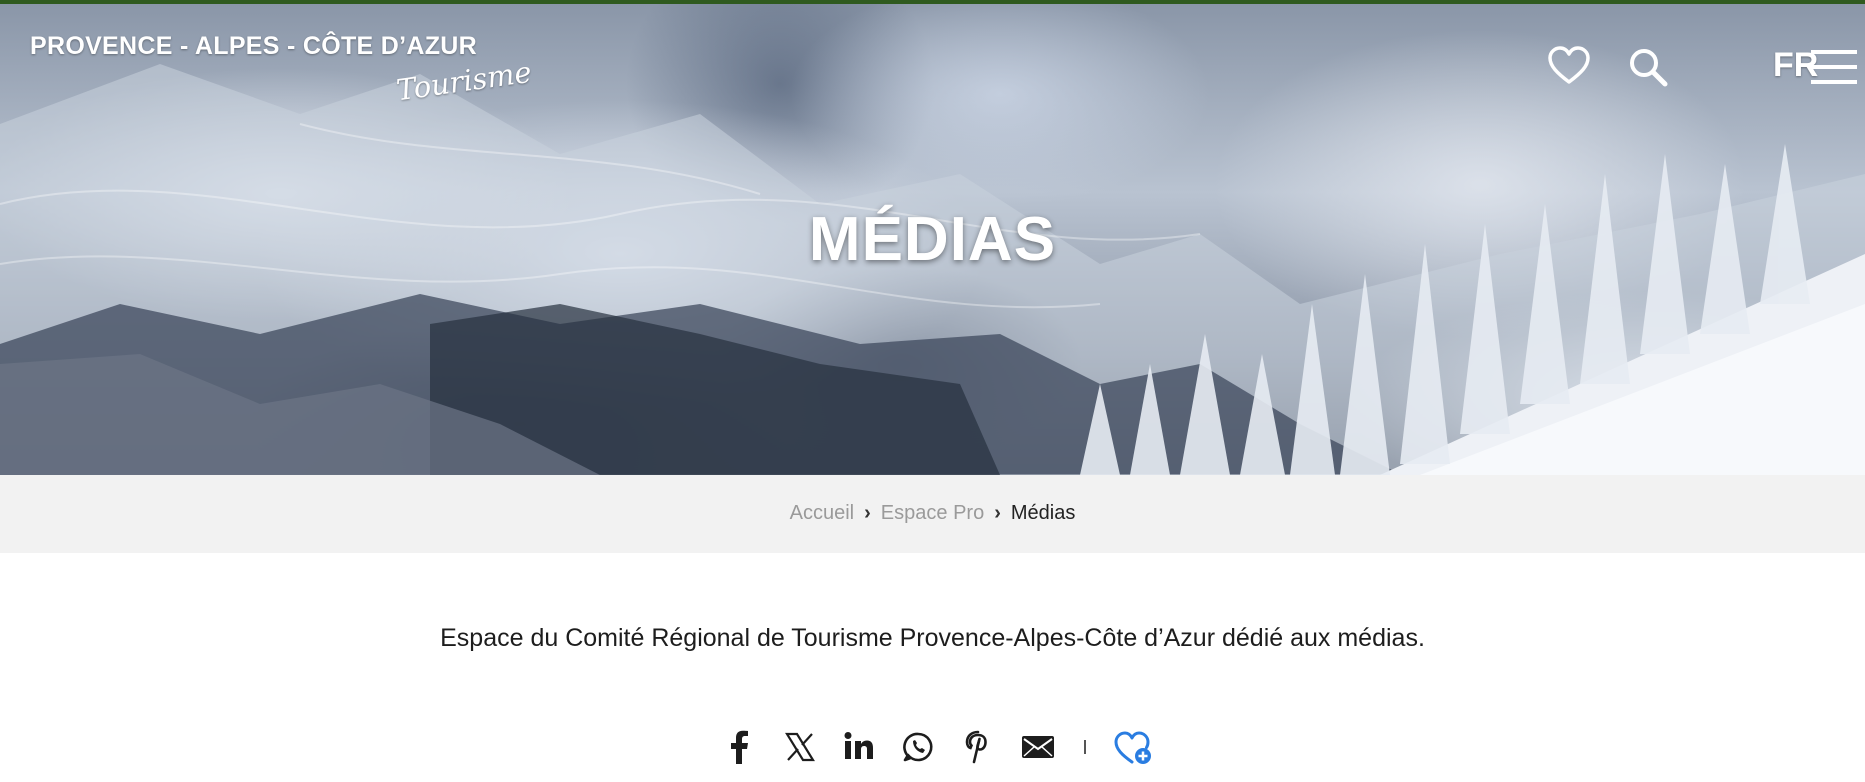 This screenshot has width=1865, height=782. I want to click on breadcrumb-bar: Accueil › Espace Pro › Médias, so click(932, 514).